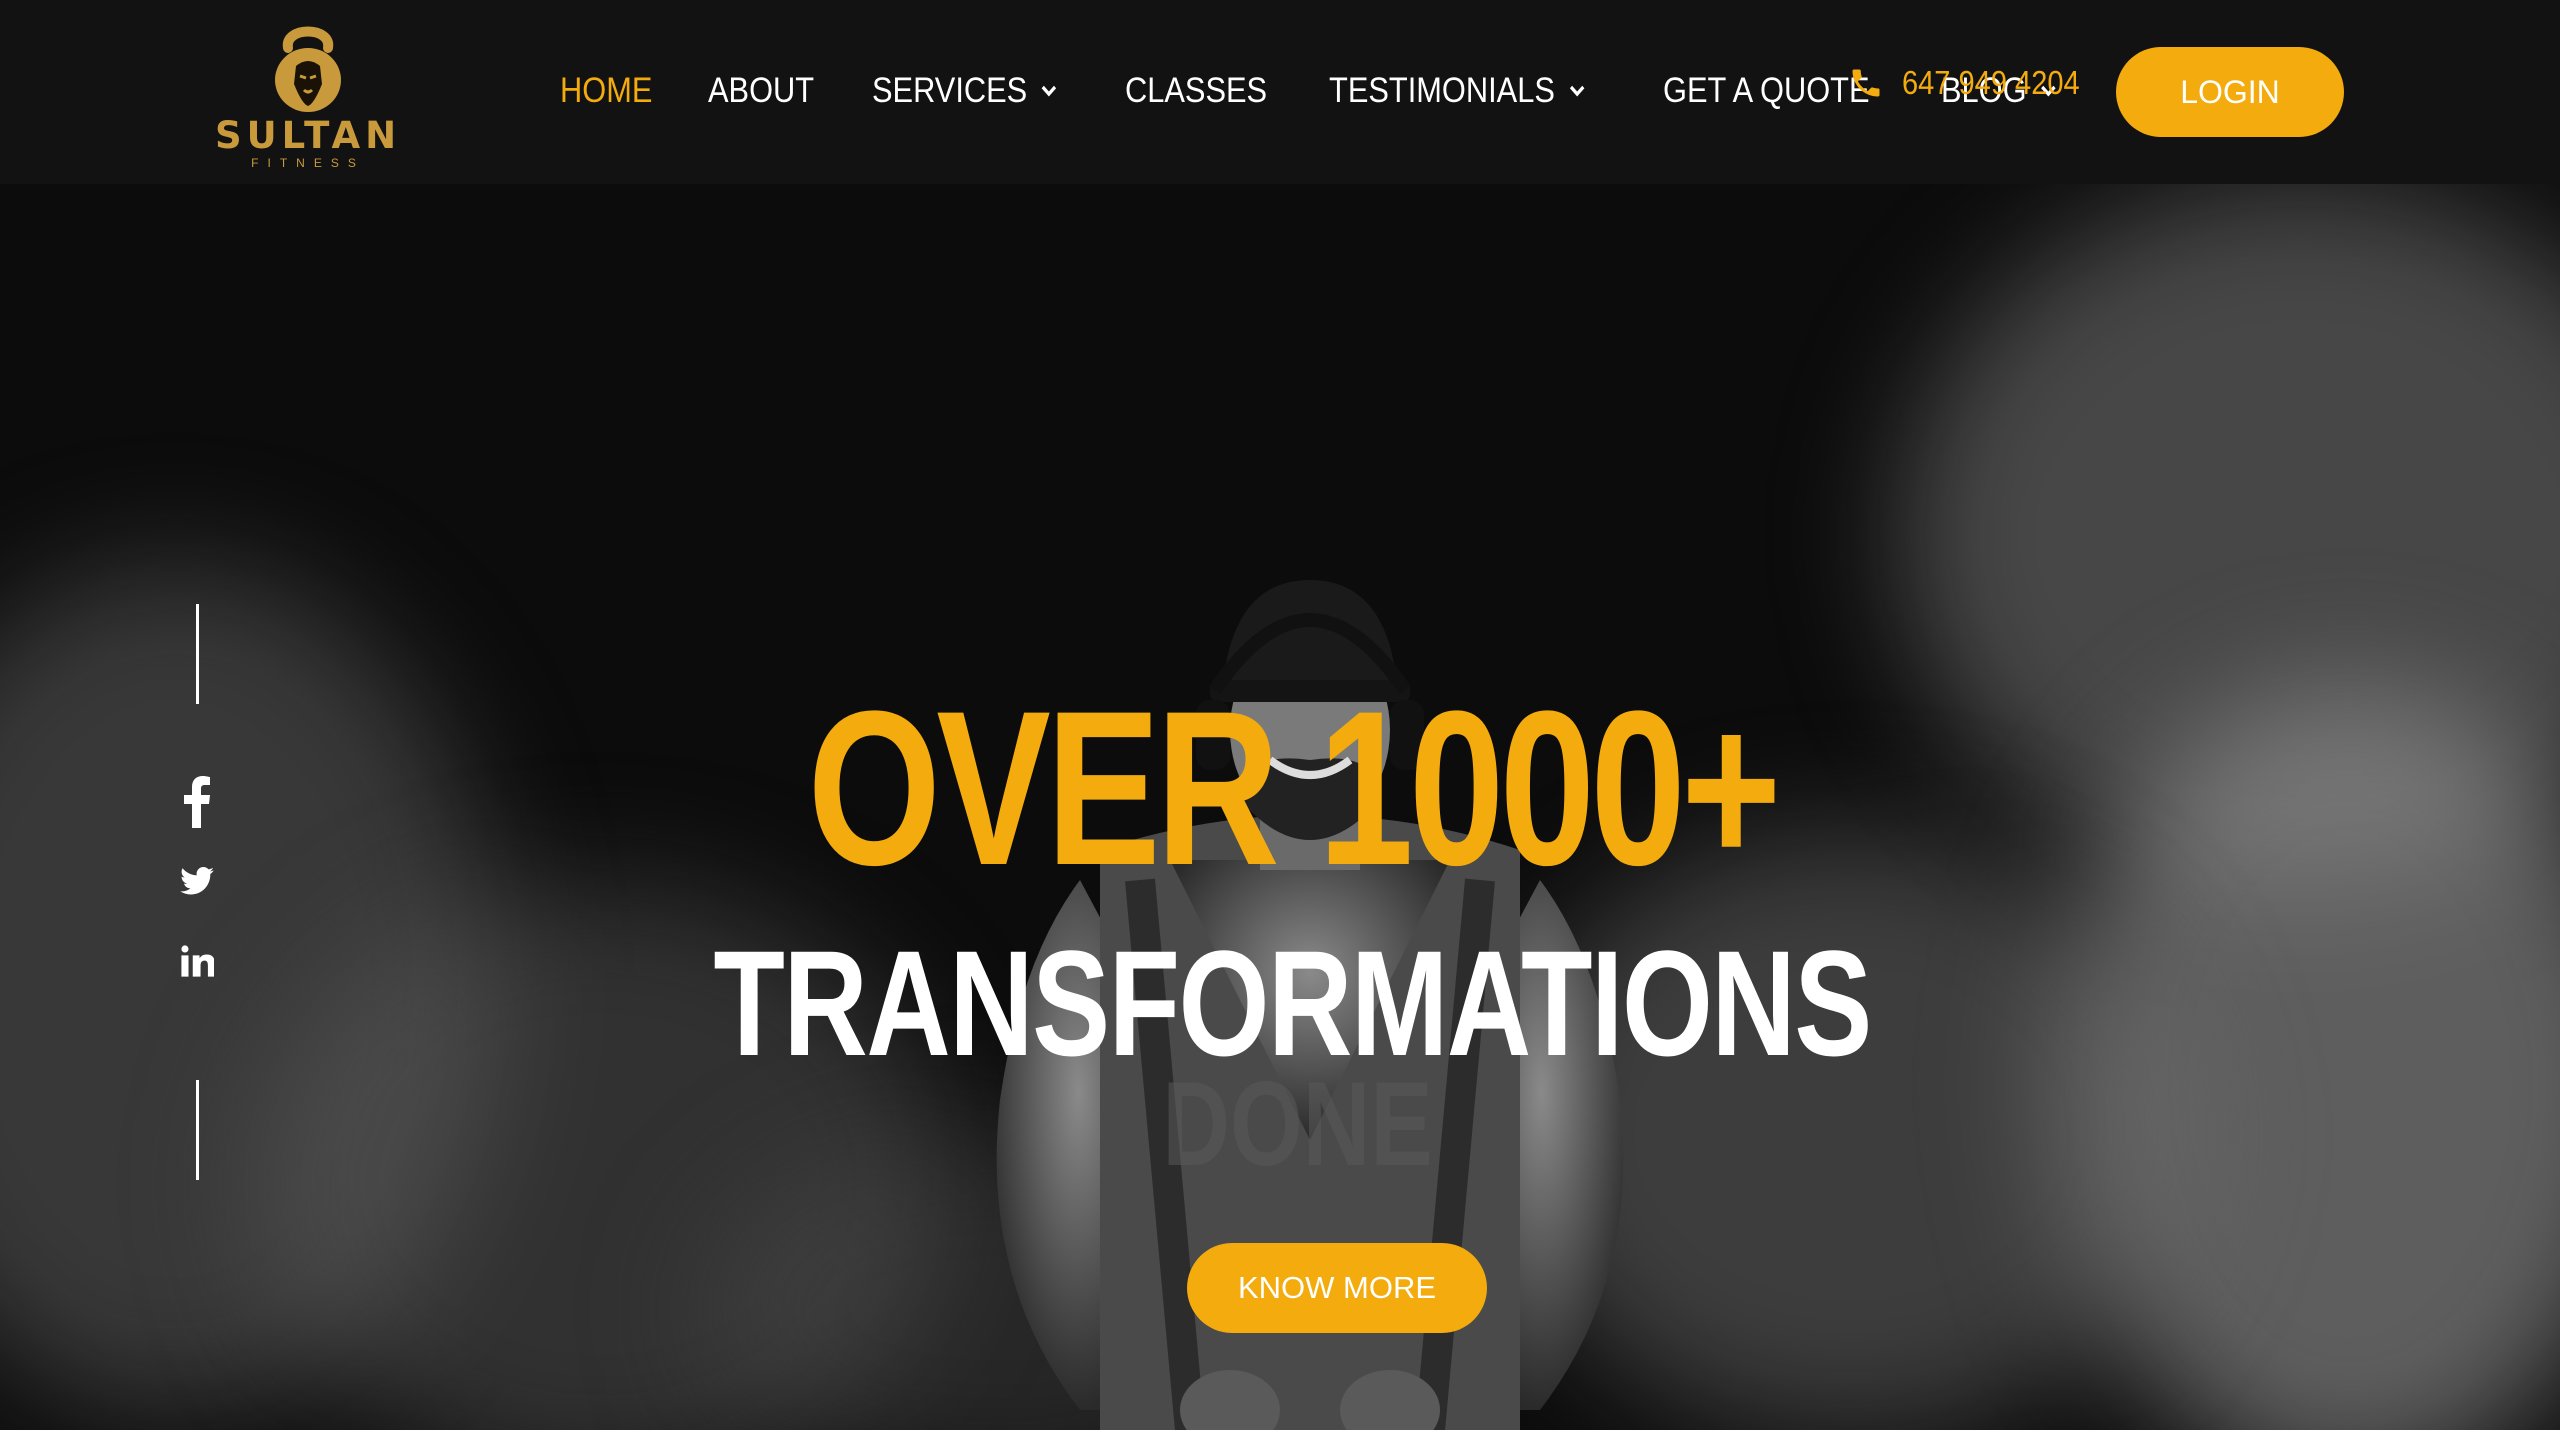  I want to click on nav-item-about: ABOUT, so click(761, 91).